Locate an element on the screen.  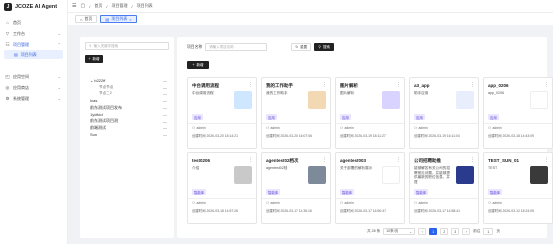
tree-search-placeholder: 输入关键字搜索 is located at coordinates (106, 45).